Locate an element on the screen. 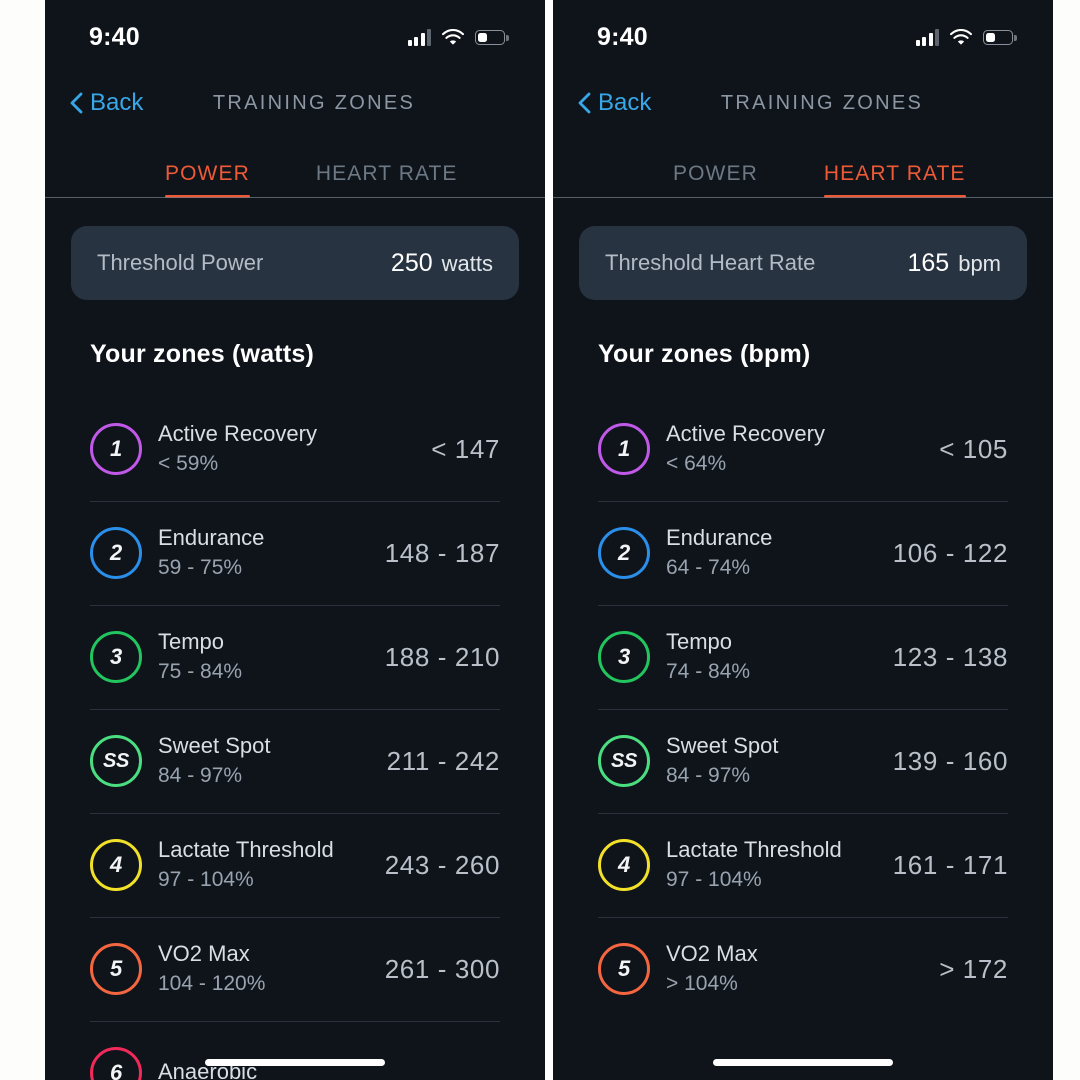 Image resolution: width=1080 pixels, height=1080 pixels. threshold-value-group: 250 watts is located at coordinates (442, 263).